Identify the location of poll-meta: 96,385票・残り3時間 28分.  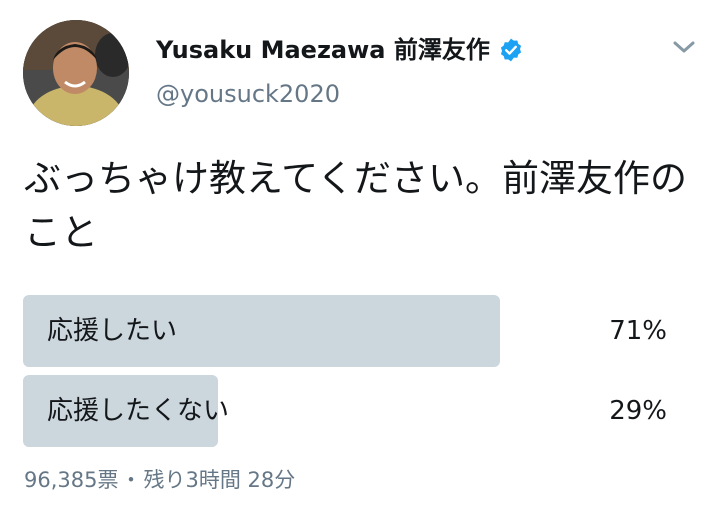
(159, 480).